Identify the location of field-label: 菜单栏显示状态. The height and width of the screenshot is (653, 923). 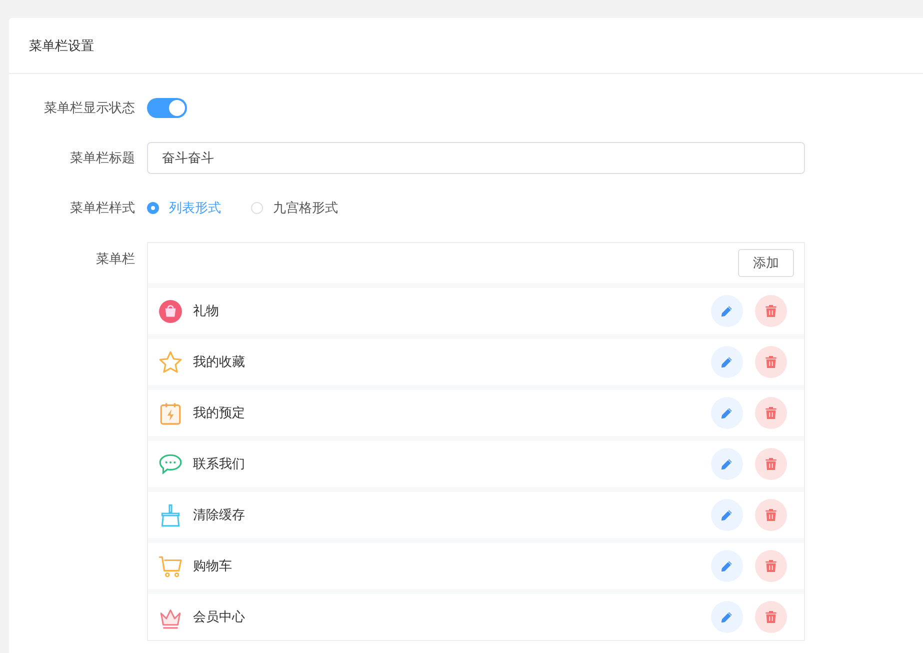
(89, 108).